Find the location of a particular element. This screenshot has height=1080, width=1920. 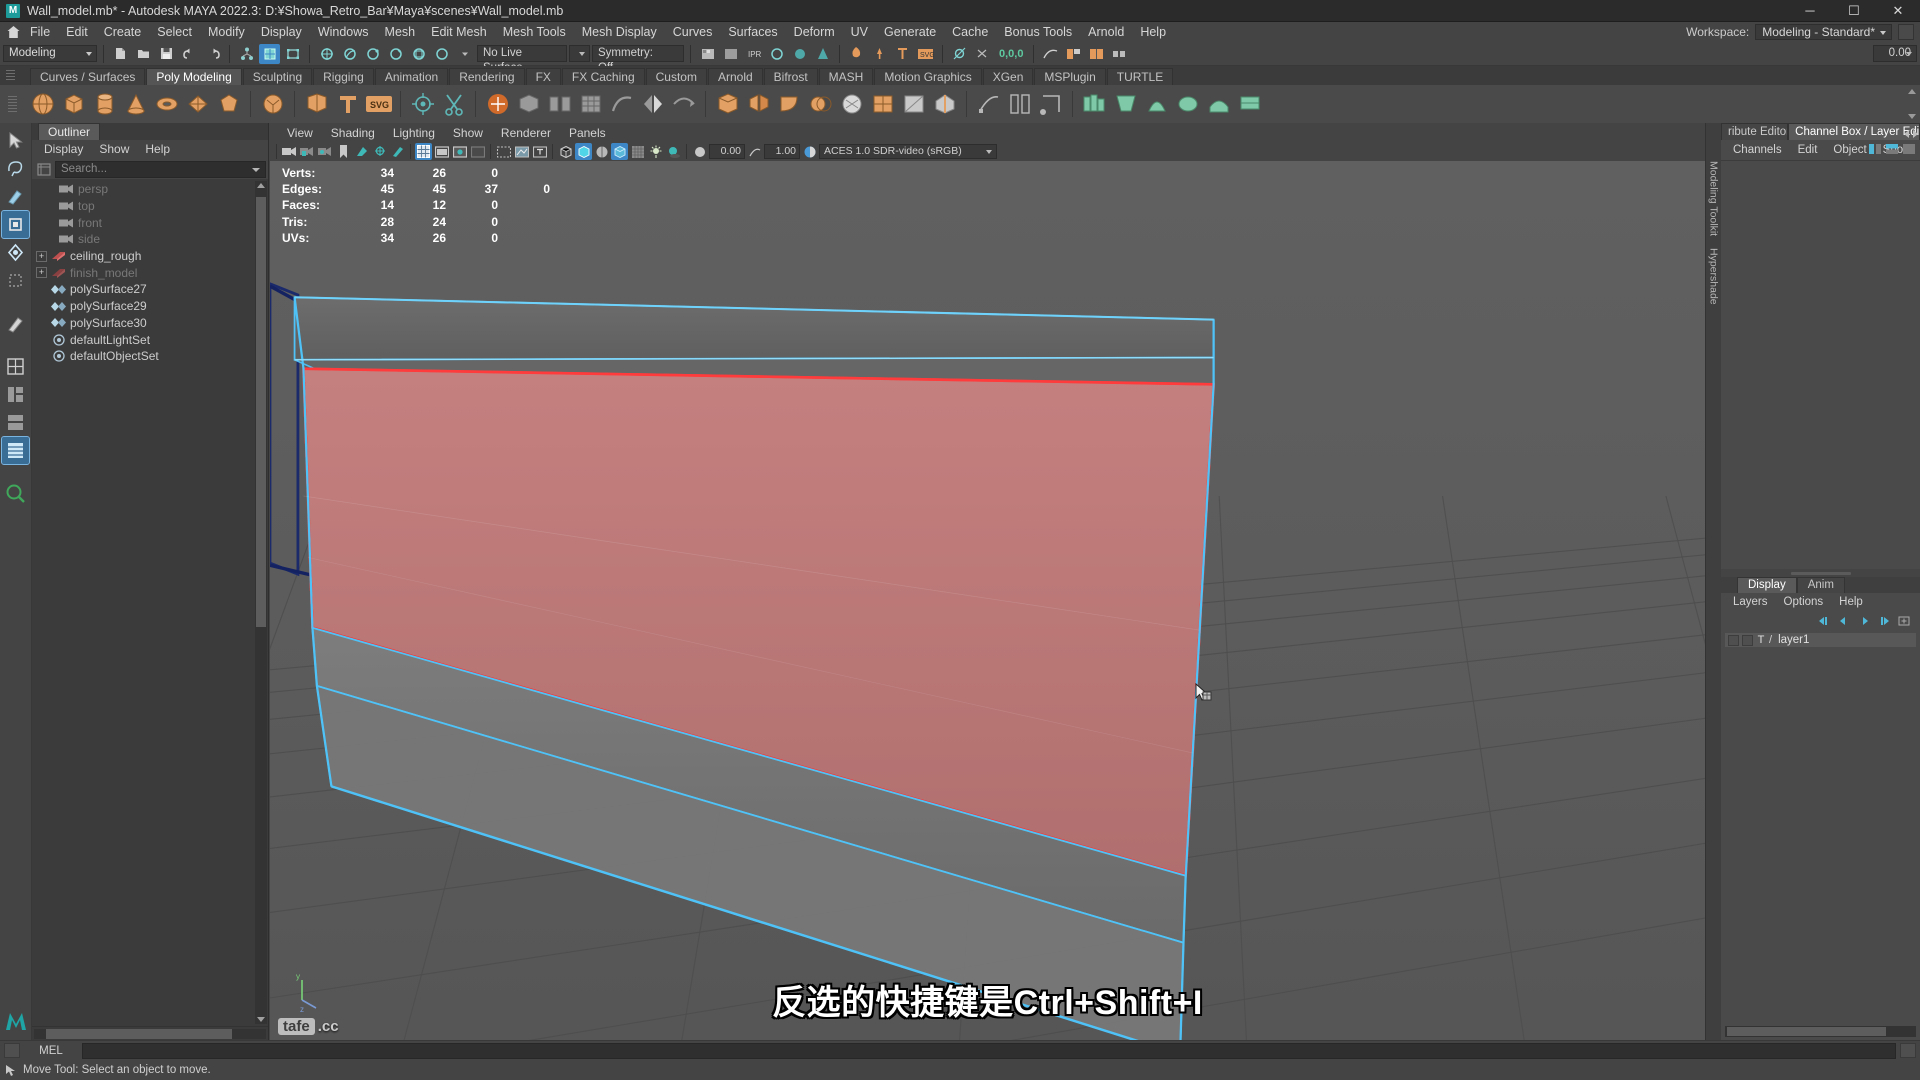

layer-prev-icon is located at coordinates (1843, 621).